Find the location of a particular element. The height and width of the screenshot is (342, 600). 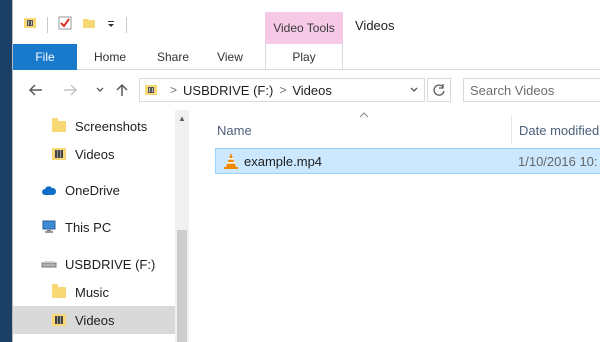

tab-view: View is located at coordinates (230, 57).